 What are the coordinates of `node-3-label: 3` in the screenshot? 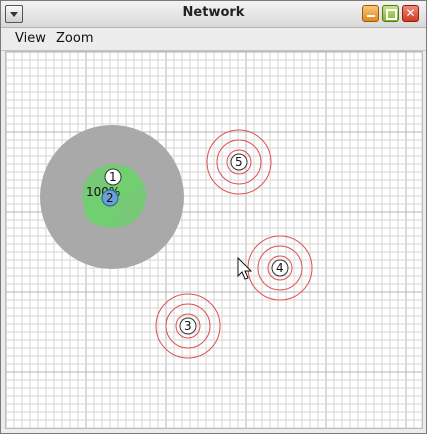 It's located at (188, 326).